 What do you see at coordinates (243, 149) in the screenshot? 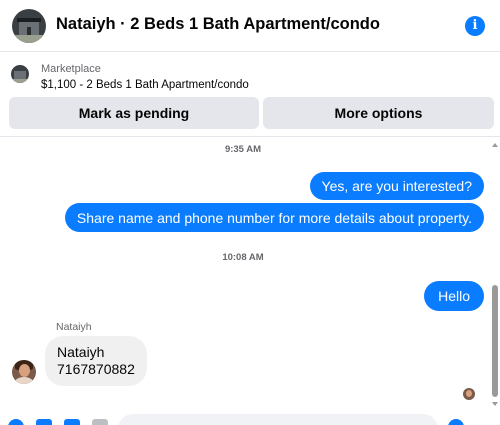
I see `timestamp: 9:35 AM` at bounding box center [243, 149].